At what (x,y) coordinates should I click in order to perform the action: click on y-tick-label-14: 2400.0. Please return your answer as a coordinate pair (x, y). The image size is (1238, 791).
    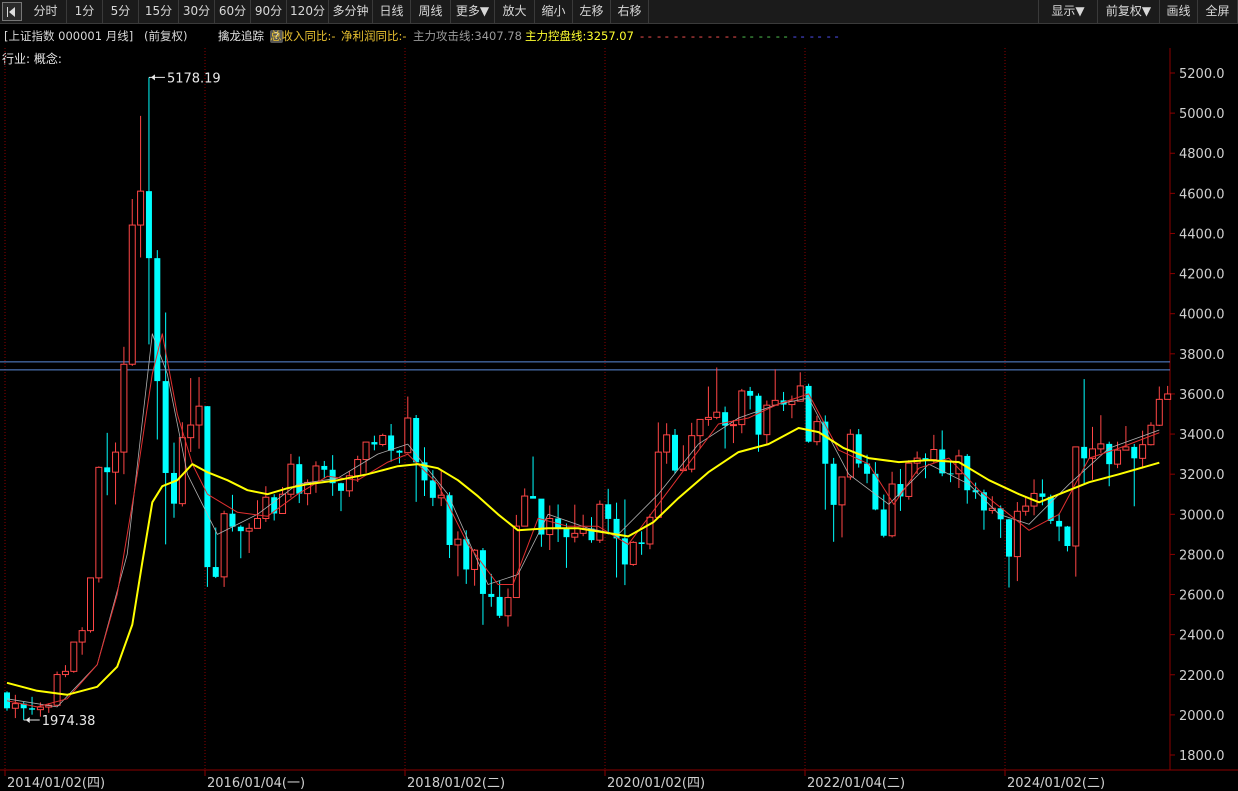
    Looking at the image, I should click on (1202, 636).